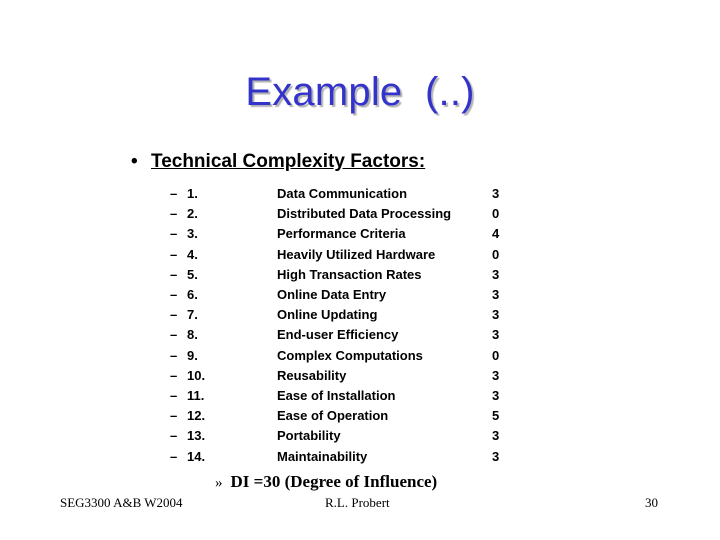 This screenshot has height=540, width=720. I want to click on factor-row: –9. Complex Computations 0, so click(360, 358).